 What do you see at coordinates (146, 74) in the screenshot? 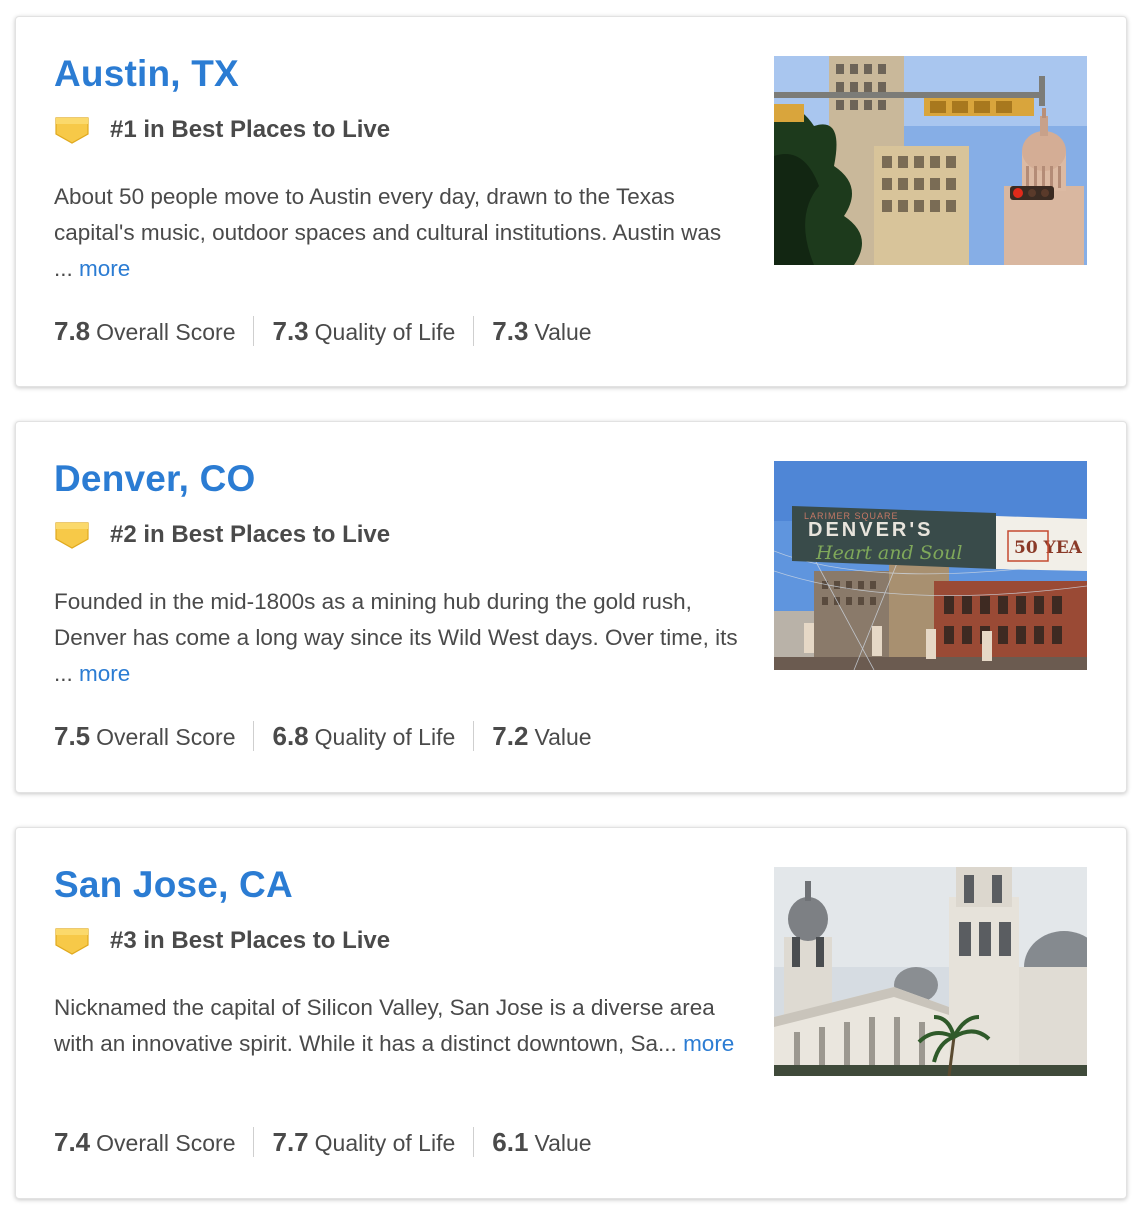
I see `city-title-link: Austin, TX` at bounding box center [146, 74].